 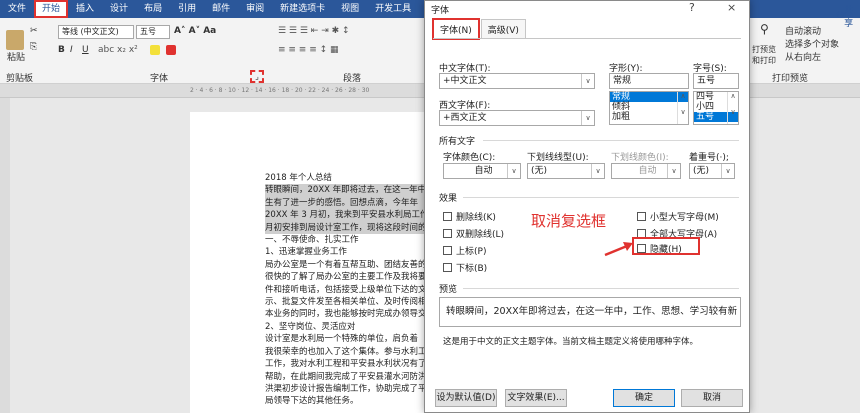 I want to click on document-line: 示、批复文件发至各相关单位、及时传阅相, so click(x=345, y=302).